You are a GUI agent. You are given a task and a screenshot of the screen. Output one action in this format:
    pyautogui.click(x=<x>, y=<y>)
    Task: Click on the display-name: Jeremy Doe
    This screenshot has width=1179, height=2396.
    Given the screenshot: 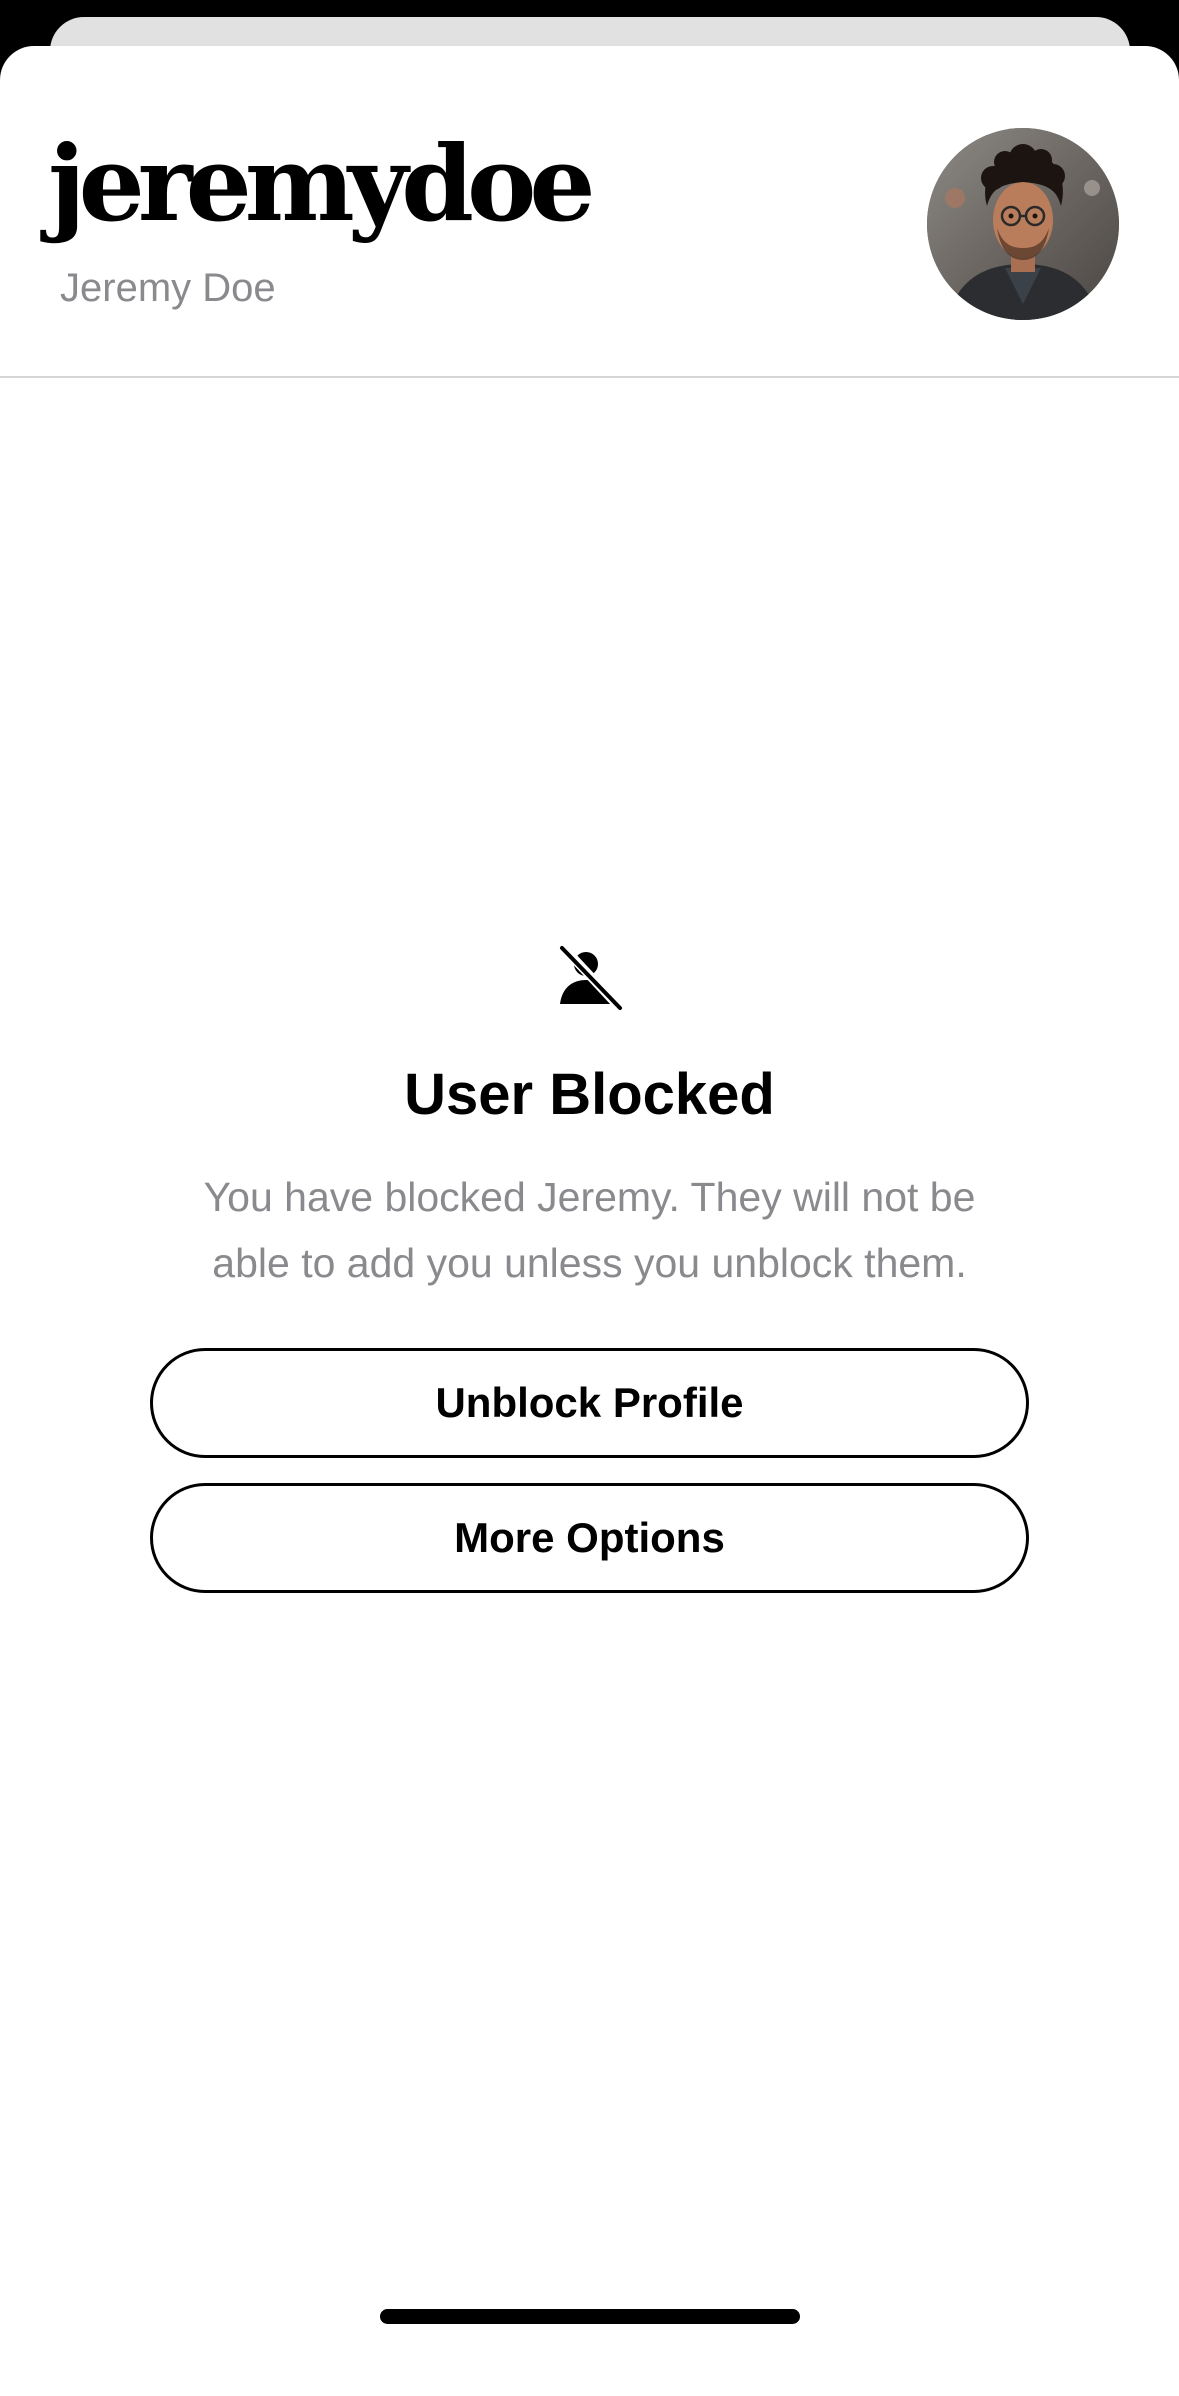 What is the action you would take?
    pyautogui.click(x=168, y=288)
    